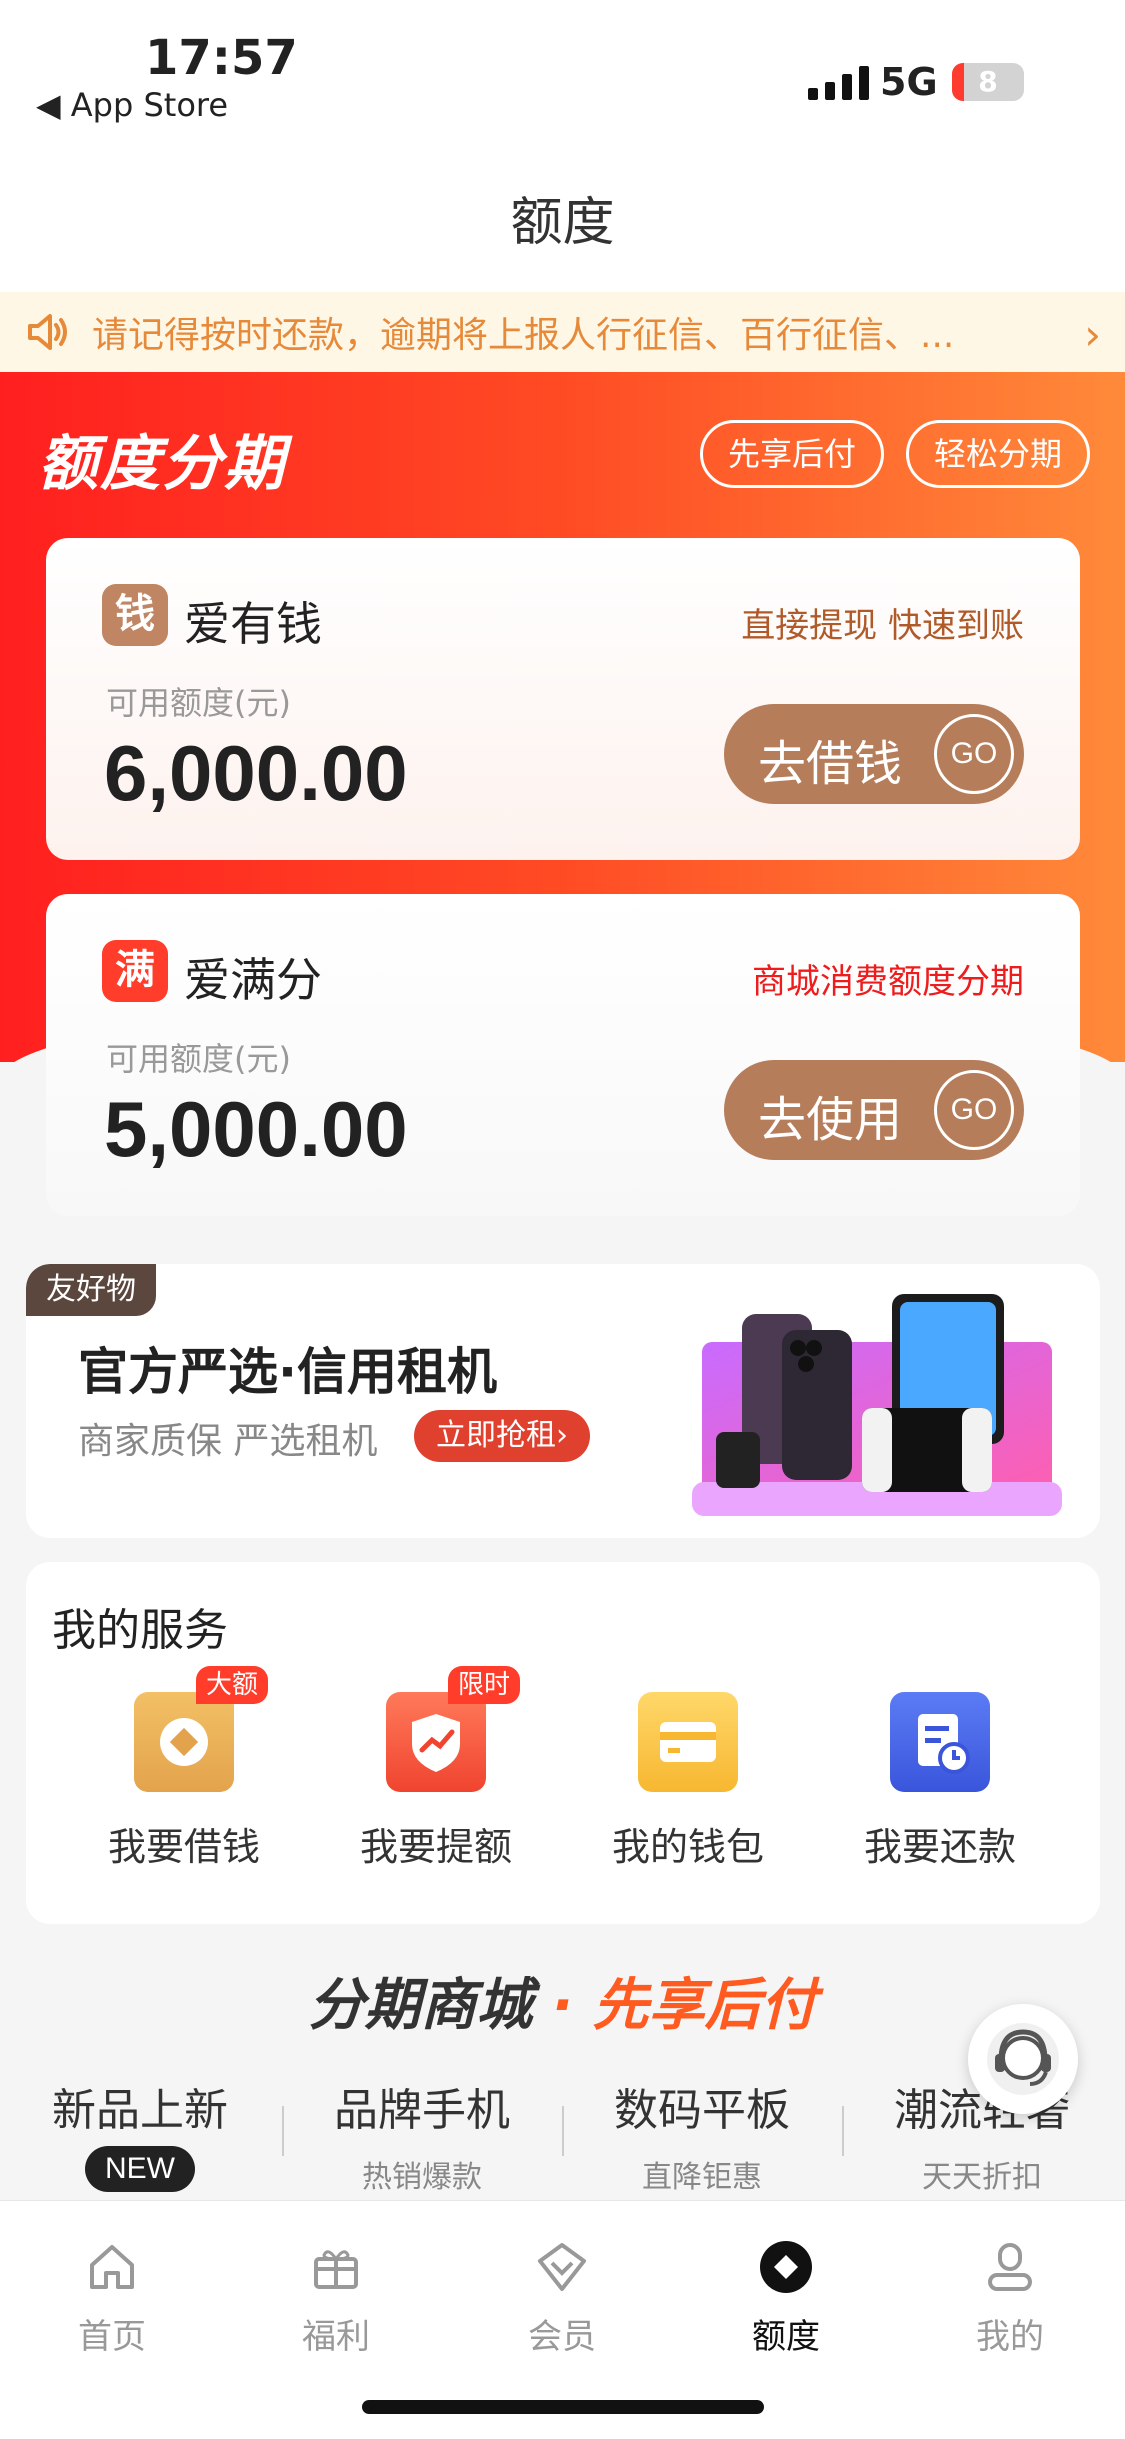 Image resolution: width=1125 pixels, height=2439 pixels. What do you see at coordinates (140, 1630) in the screenshot?
I see `services-title: 我的服务` at bounding box center [140, 1630].